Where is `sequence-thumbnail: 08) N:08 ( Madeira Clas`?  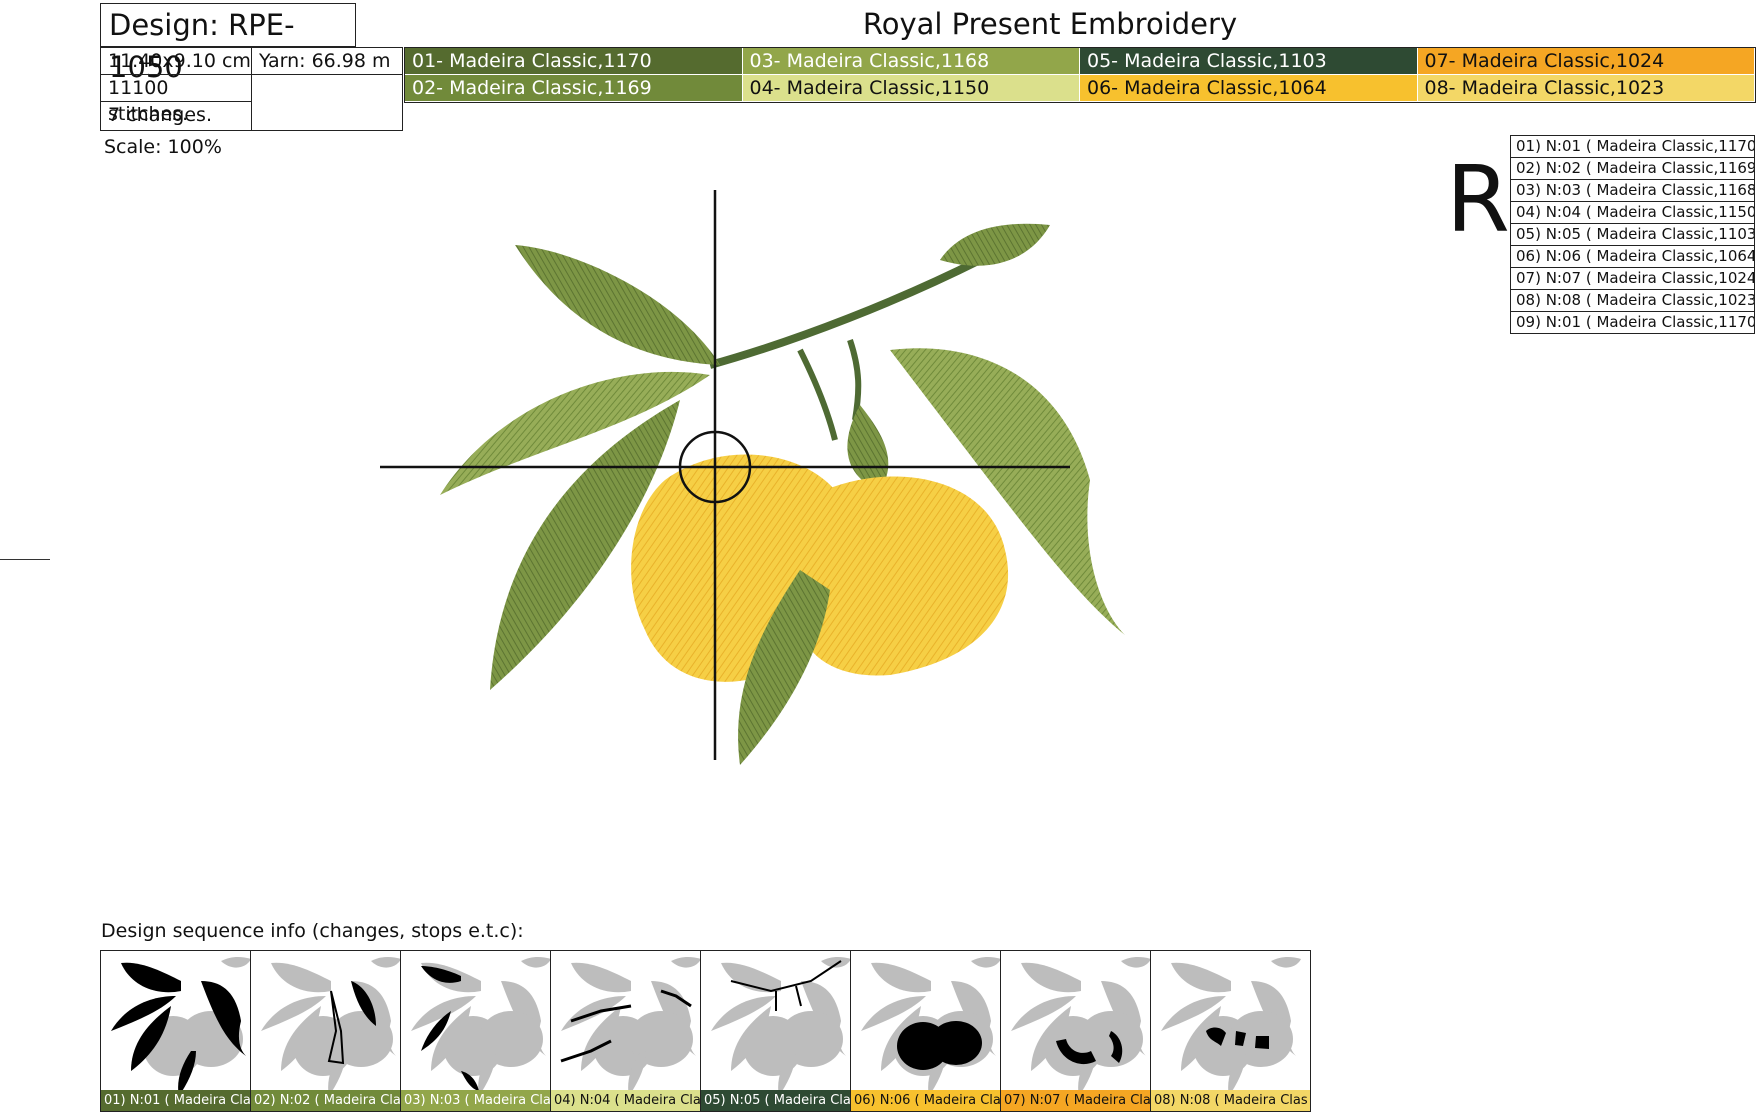 sequence-thumbnail: 08) N:08 ( Madeira Clas is located at coordinates (1230, 1031).